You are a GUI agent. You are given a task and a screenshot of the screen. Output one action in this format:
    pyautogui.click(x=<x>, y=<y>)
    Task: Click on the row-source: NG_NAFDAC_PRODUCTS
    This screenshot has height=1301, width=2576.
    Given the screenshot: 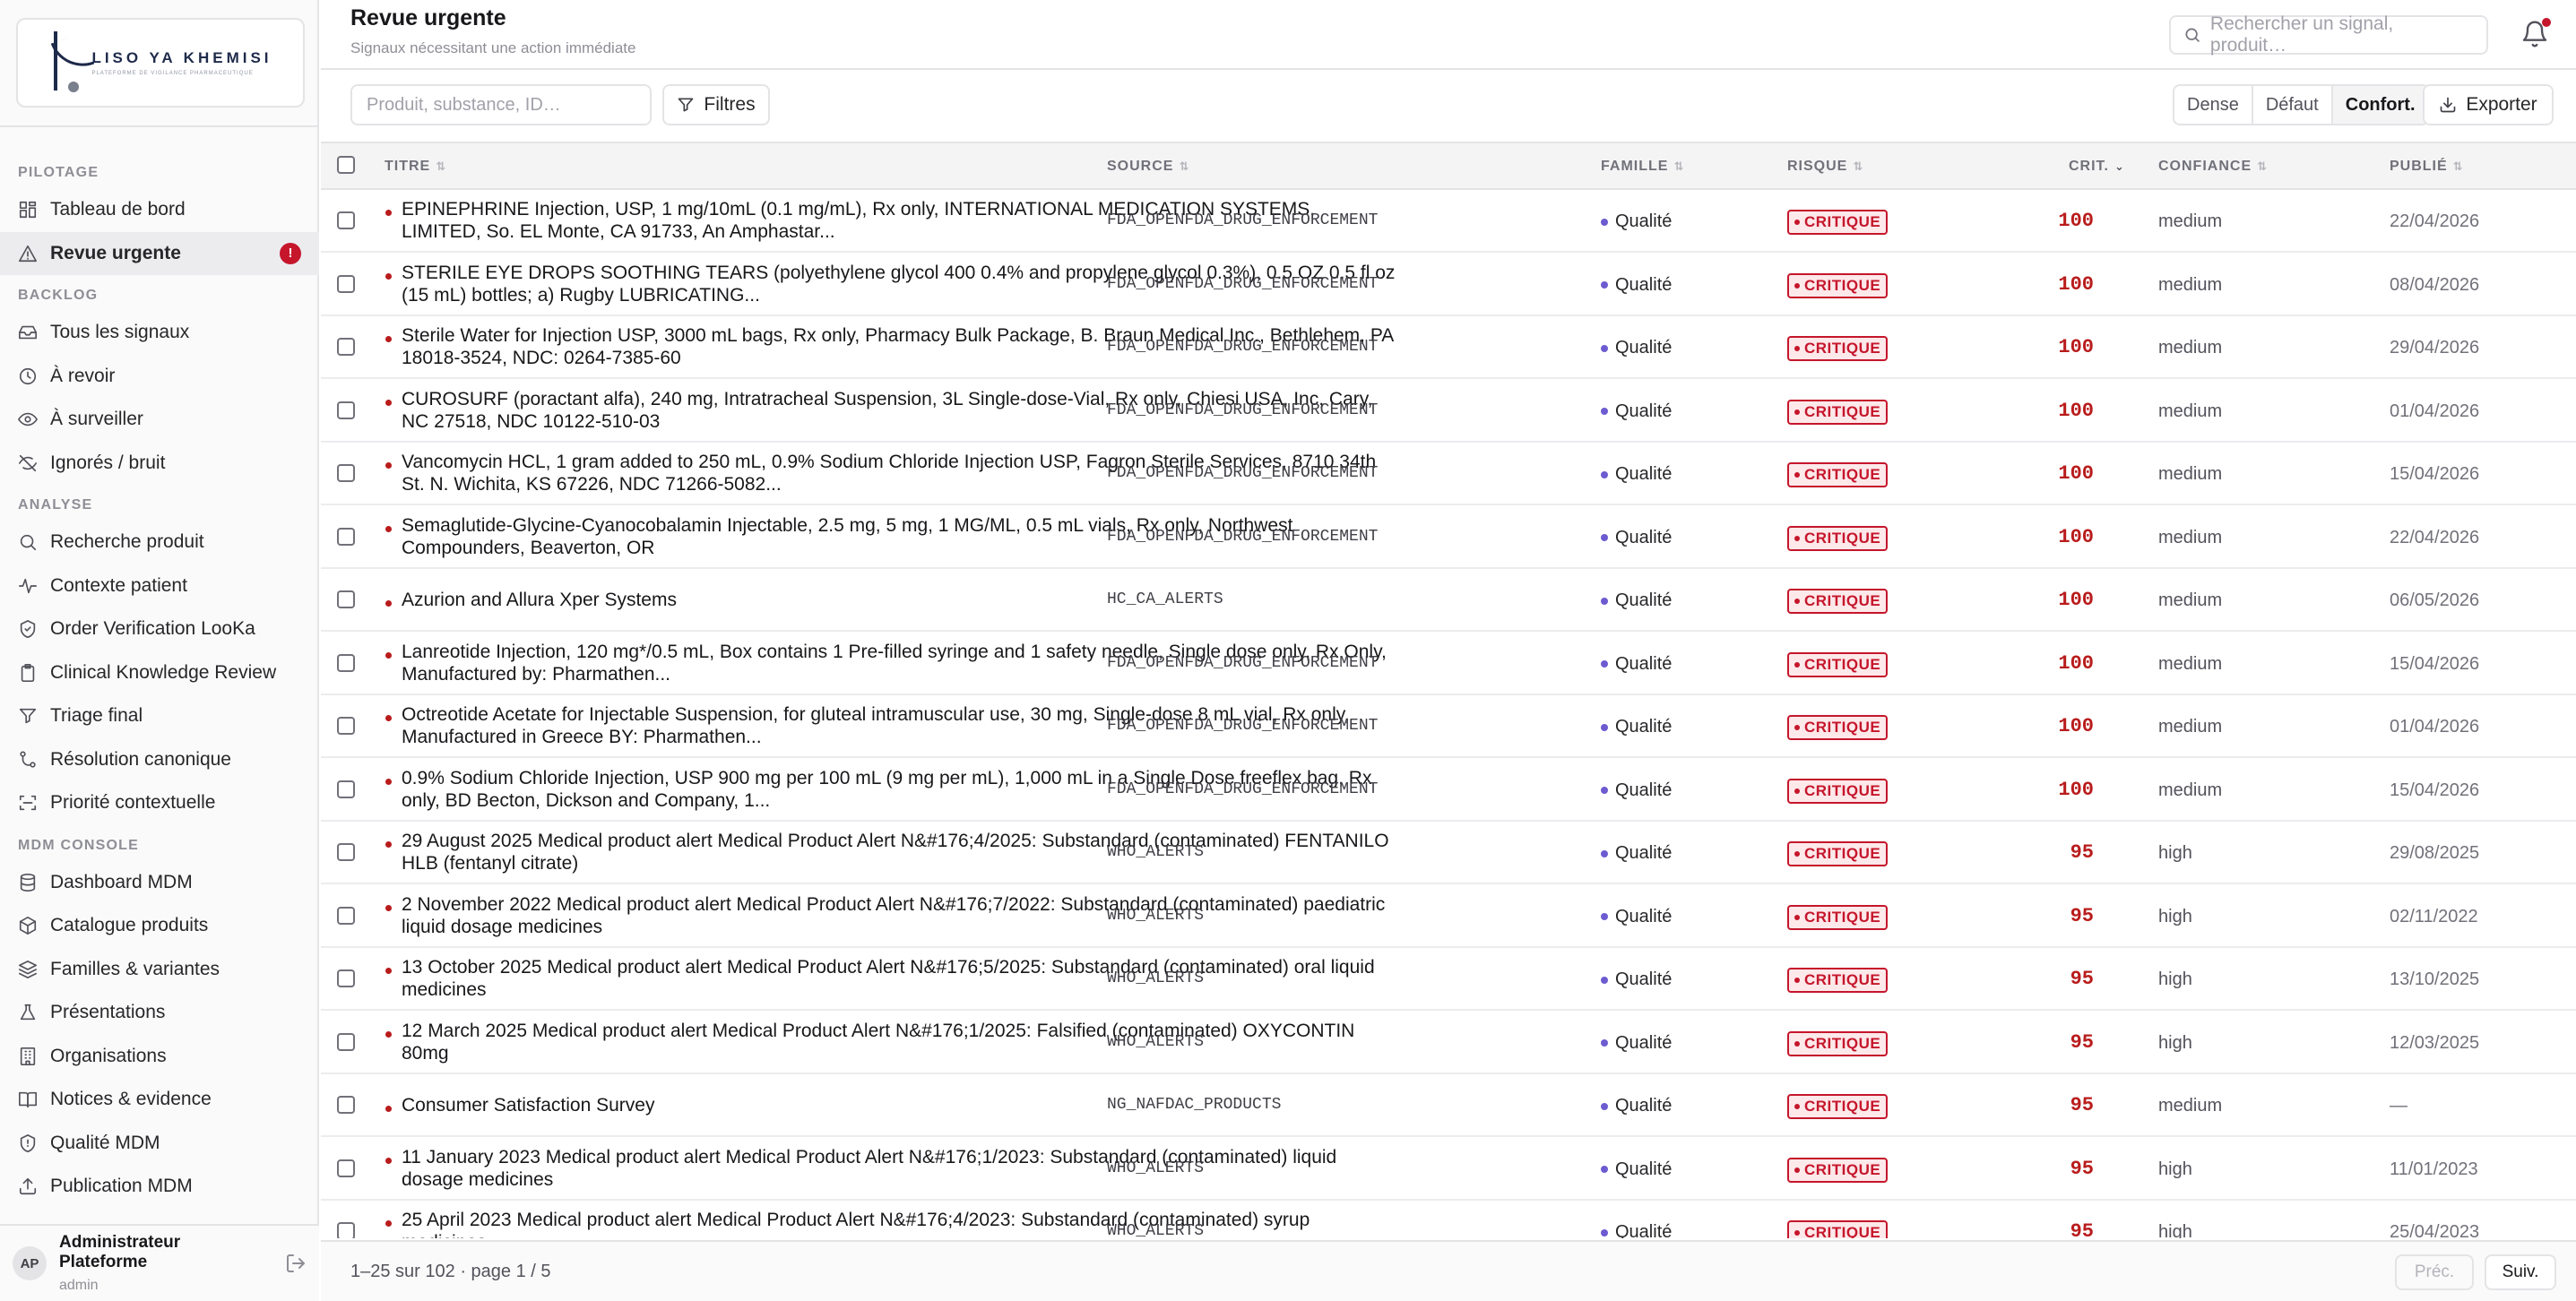 What is the action you would take?
    pyautogui.click(x=1194, y=1105)
    